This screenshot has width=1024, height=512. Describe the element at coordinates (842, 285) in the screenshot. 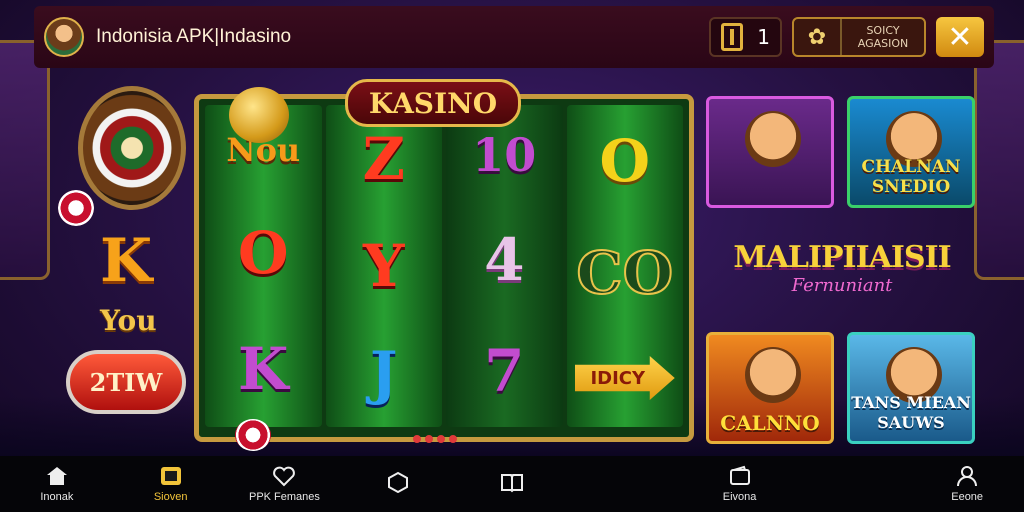

I see `promo-subtitle: Fernuniant` at that location.